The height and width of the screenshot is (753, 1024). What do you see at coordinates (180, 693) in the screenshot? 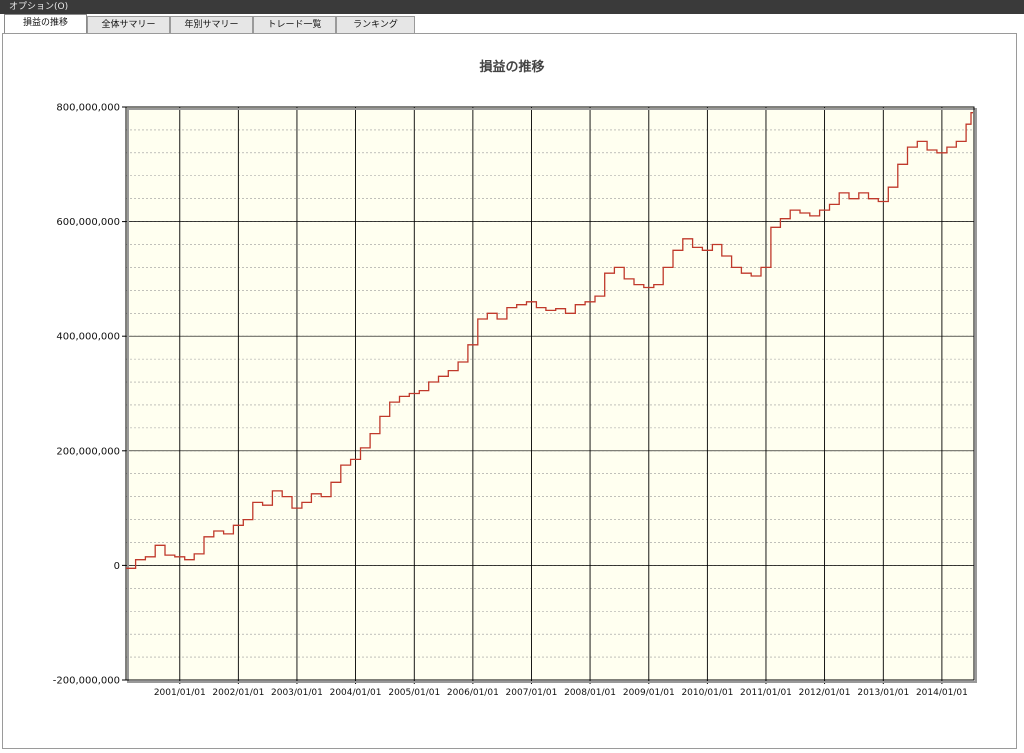
I see `x-tick-label: 2001/01/01` at bounding box center [180, 693].